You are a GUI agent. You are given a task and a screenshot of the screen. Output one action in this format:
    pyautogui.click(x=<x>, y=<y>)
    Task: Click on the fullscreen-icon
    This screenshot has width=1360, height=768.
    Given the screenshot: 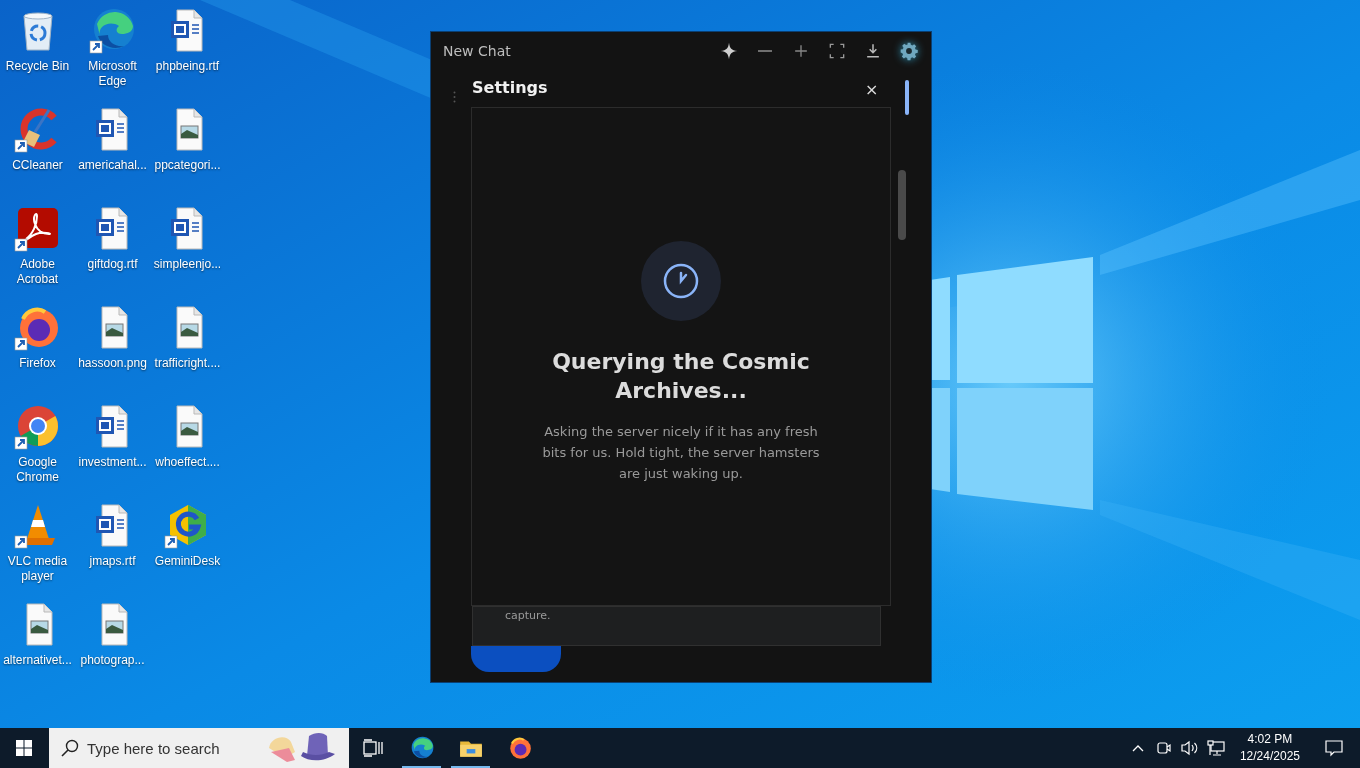 What is the action you would take?
    pyautogui.click(x=837, y=51)
    